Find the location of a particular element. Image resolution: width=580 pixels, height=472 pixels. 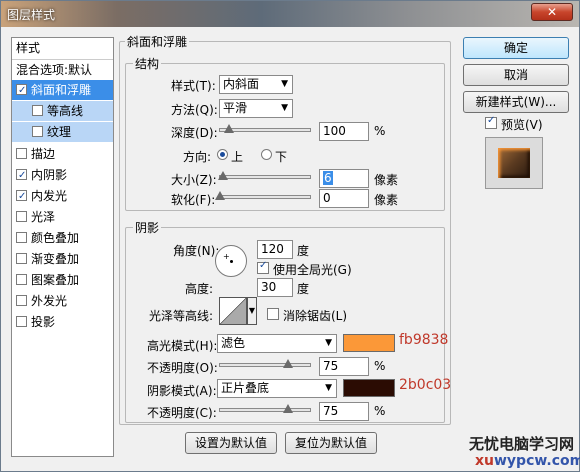

style-item-inner-glow: 内发光 is located at coordinates (62, 196).